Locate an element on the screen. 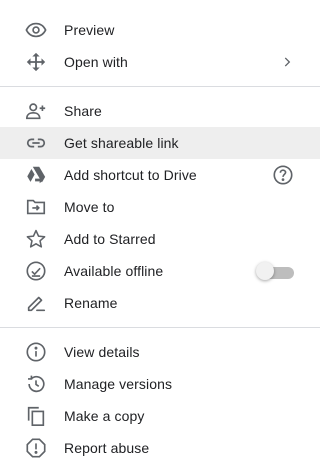 The width and height of the screenshot is (320, 465). menu-item-label: Get shareable link is located at coordinates (121, 143).